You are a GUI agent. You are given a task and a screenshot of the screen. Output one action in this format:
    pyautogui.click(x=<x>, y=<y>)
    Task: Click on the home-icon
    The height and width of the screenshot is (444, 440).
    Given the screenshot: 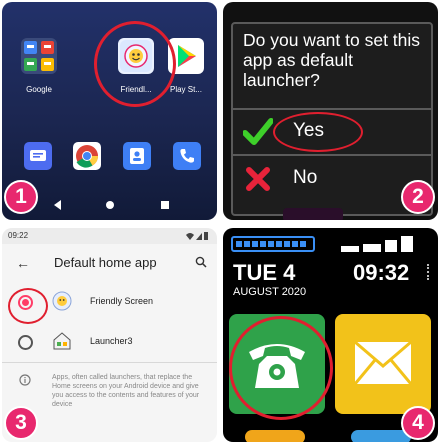 What is the action you would take?
    pyautogui.click(x=110, y=205)
    